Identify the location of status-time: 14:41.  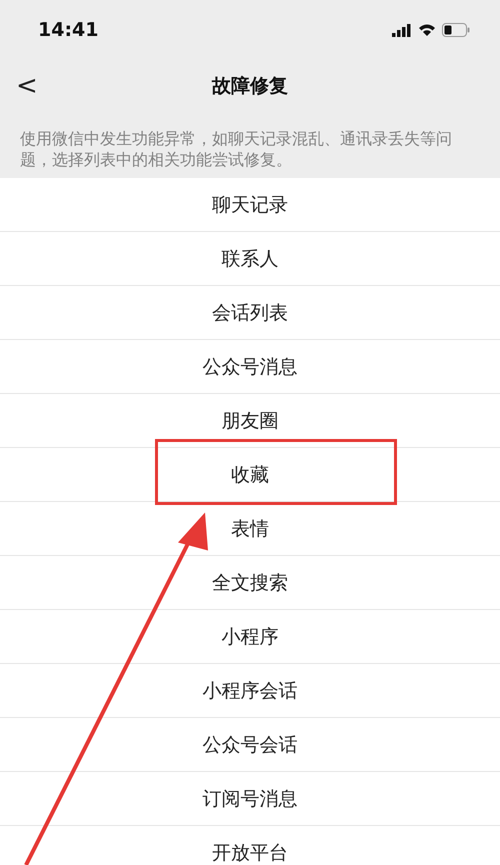
(68, 30).